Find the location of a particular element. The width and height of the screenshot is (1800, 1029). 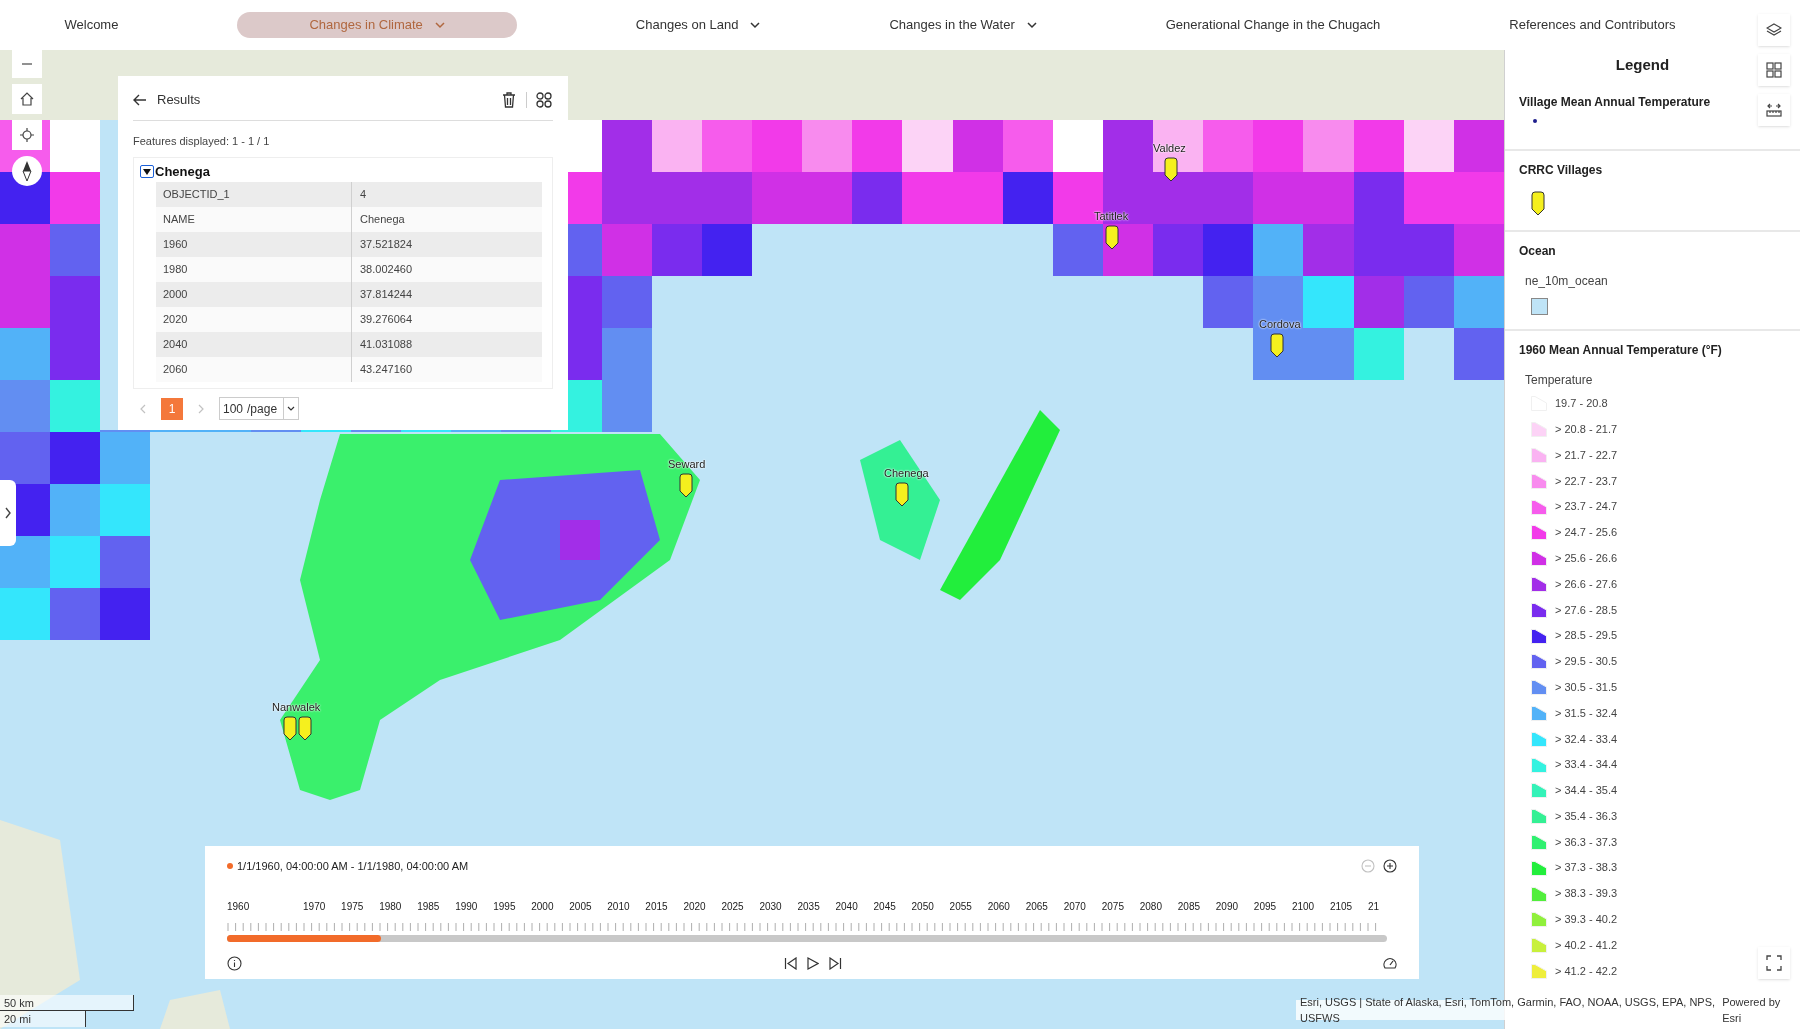

fullscreen-button is located at coordinates (1774, 963).